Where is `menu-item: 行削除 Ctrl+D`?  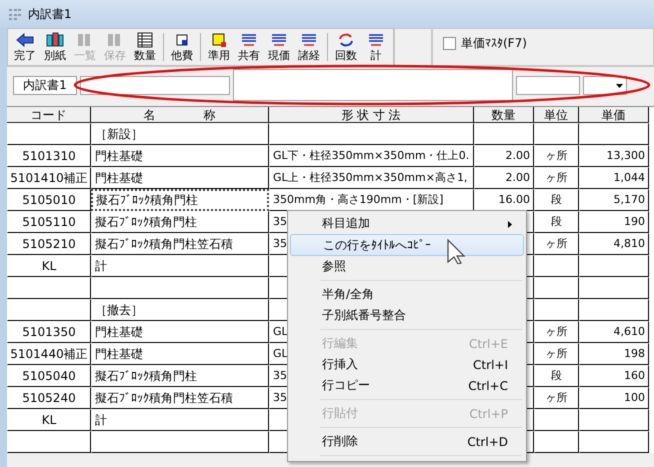 menu-item: 行削除 Ctrl+D is located at coordinates (407, 441).